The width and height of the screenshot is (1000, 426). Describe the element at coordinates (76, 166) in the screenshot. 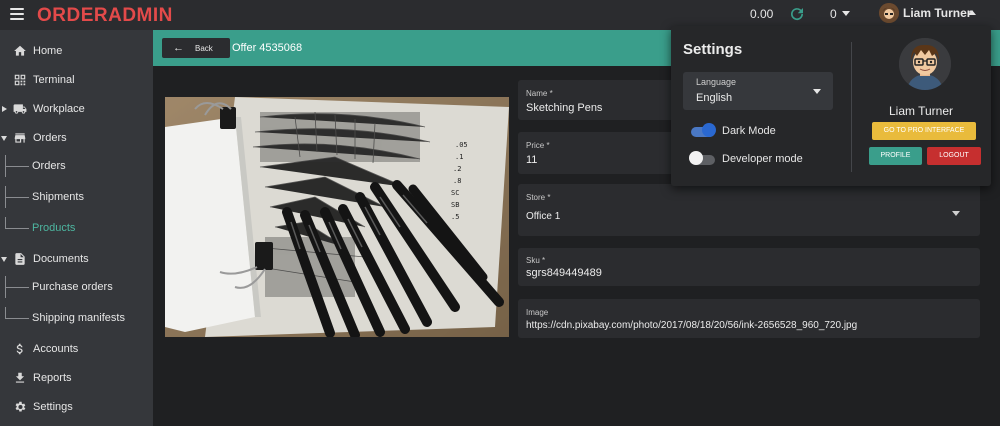

I see `sidebar-item-orders-list: Orders` at that location.